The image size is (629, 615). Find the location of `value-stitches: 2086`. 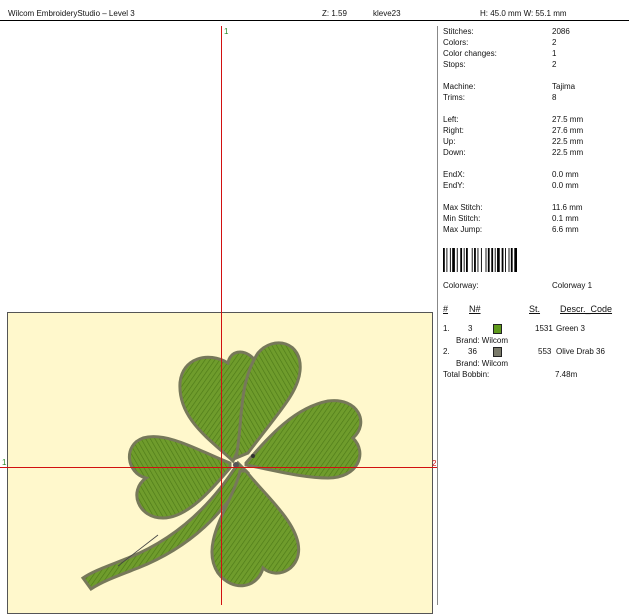

value-stitches: 2086 is located at coordinates (561, 31).